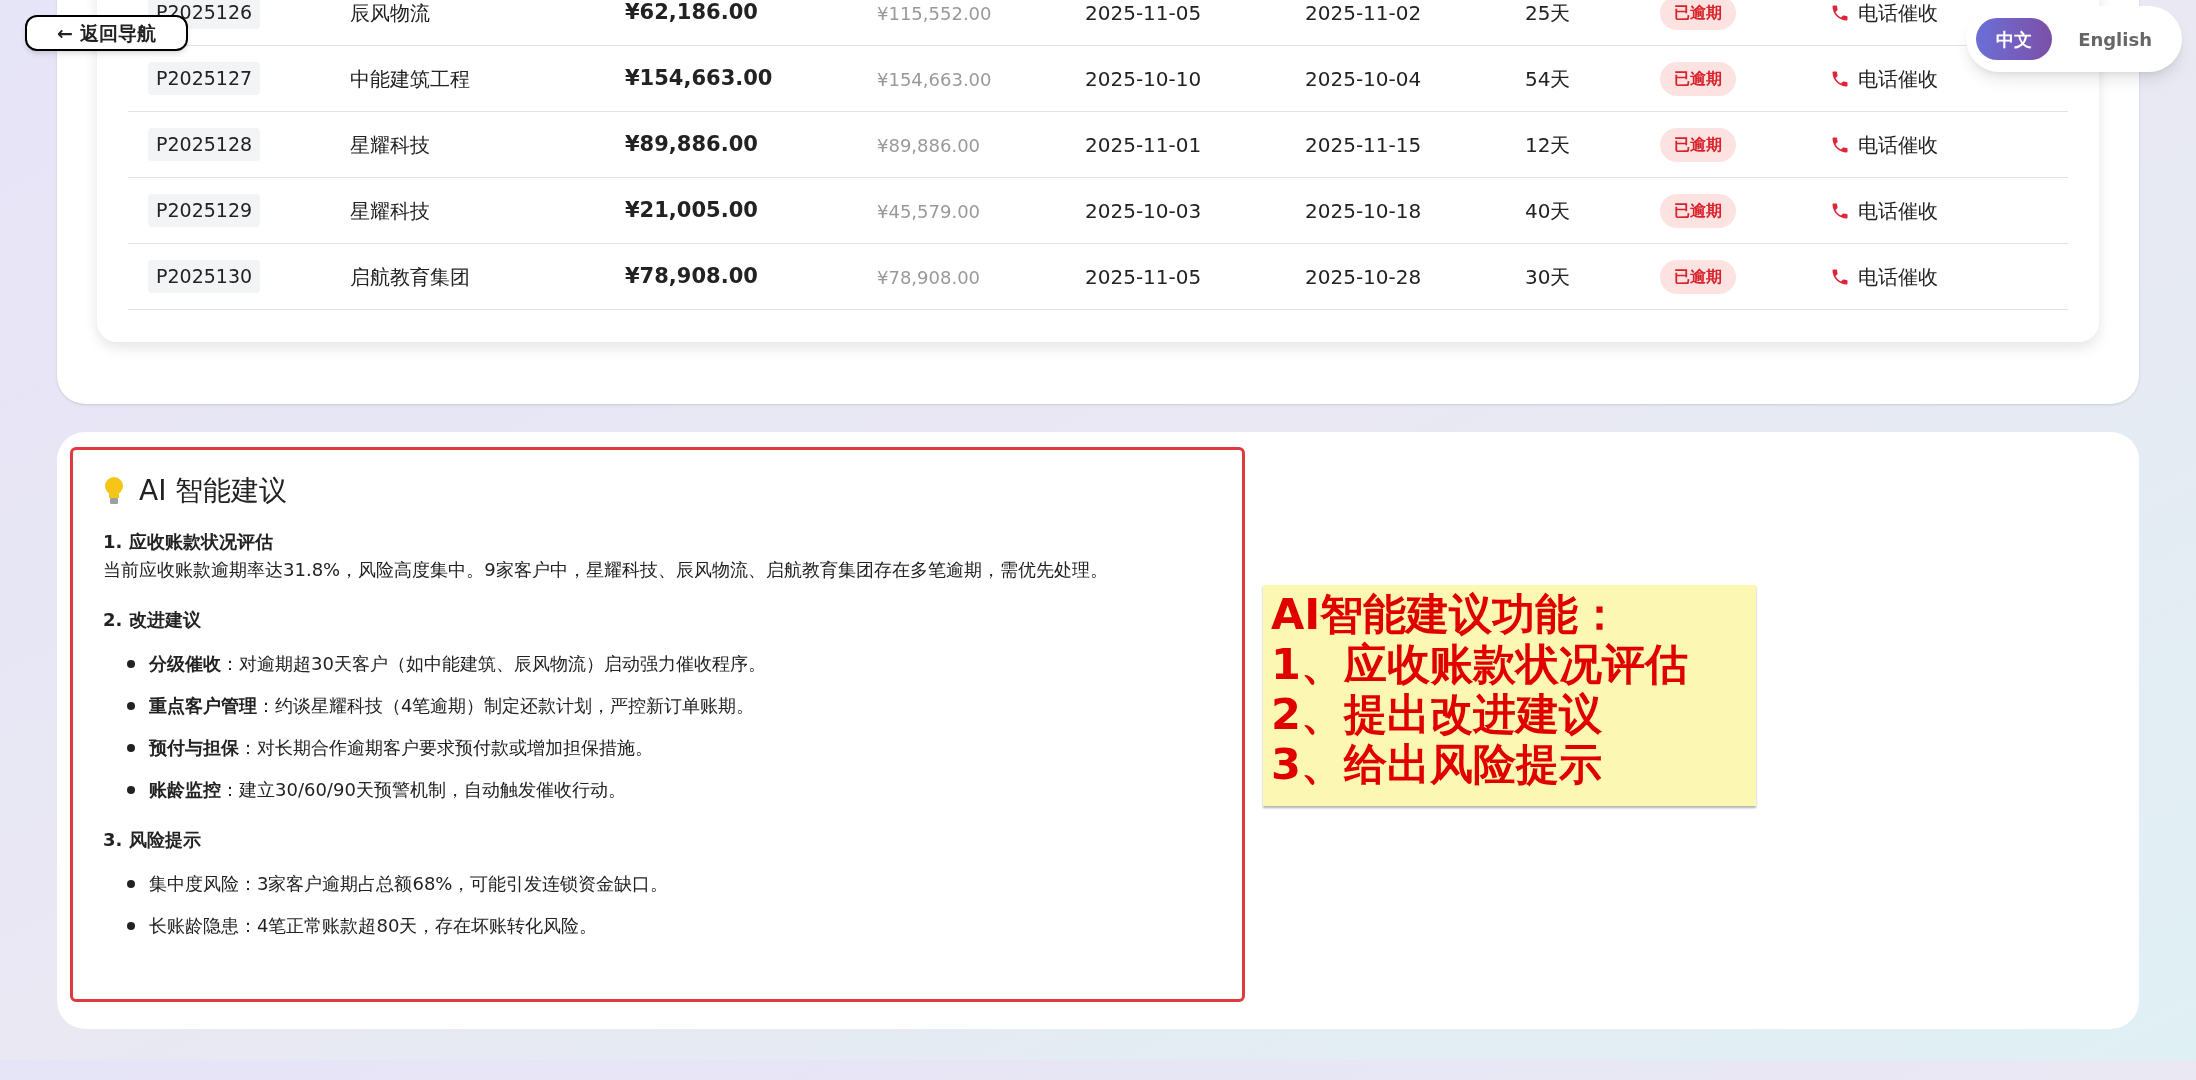  I want to click on section-heading: 3. 风险提示, so click(152, 840).